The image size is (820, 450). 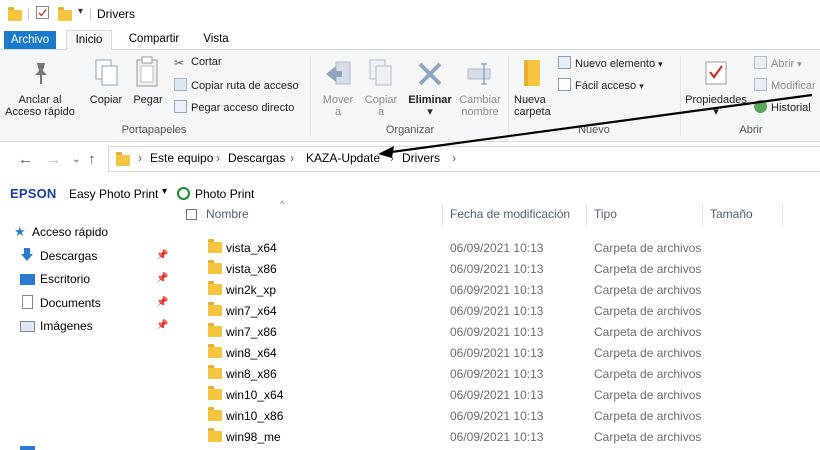 What do you see at coordinates (421, 158) in the screenshot?
I see `breadcrumb-drivers: Drivers` at bounding box center [421, 158].